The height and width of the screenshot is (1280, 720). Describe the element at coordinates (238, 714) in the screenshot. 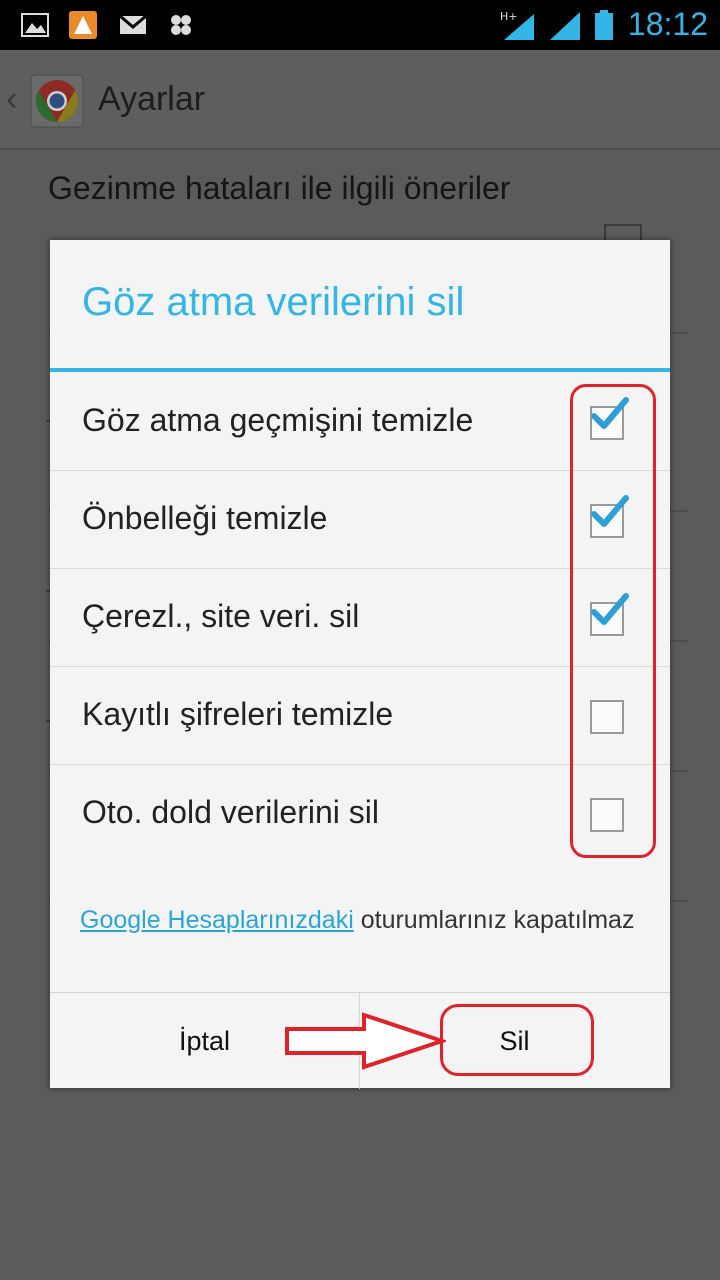

I see `option-label: Kayıtlı şifreleri temizle` at that location.